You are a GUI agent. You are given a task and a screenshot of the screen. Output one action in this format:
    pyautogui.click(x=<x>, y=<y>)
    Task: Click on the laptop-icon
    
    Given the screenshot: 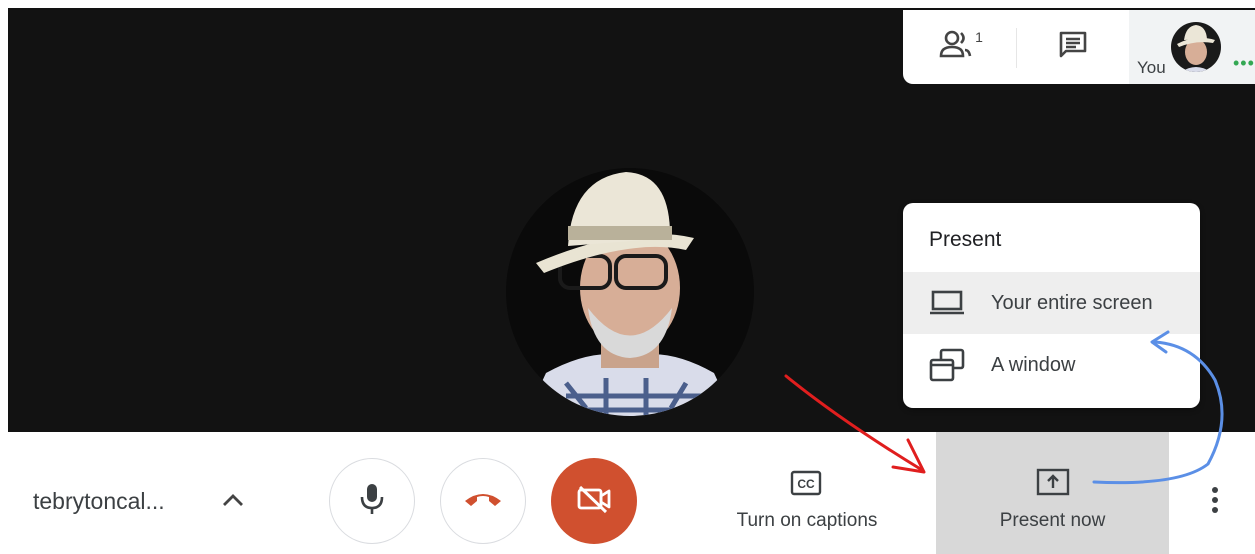 What is the action you would take?
    pyautogui.click(x=947, y=303)
    